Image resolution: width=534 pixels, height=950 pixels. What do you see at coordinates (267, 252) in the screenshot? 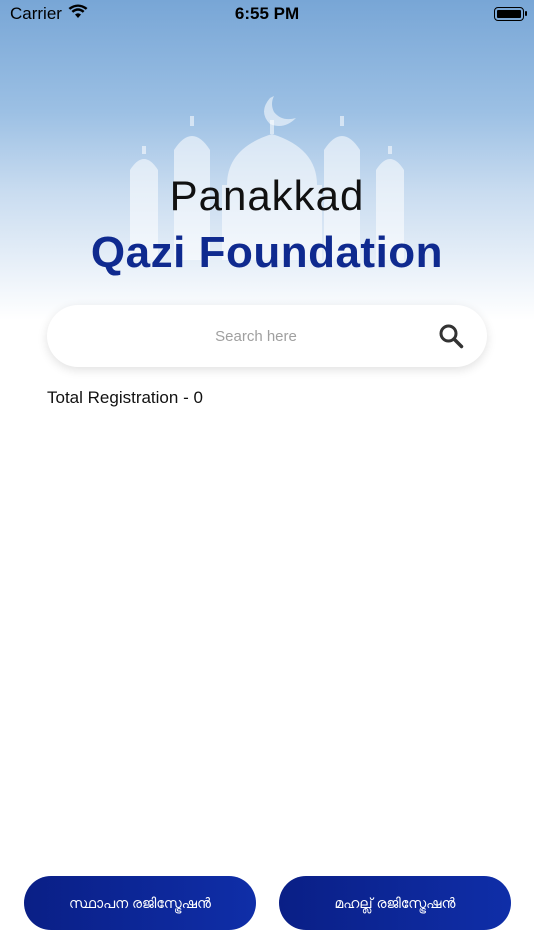
I see `page-title-line2: Qazi Foundation` at bounding box center [267, 252].